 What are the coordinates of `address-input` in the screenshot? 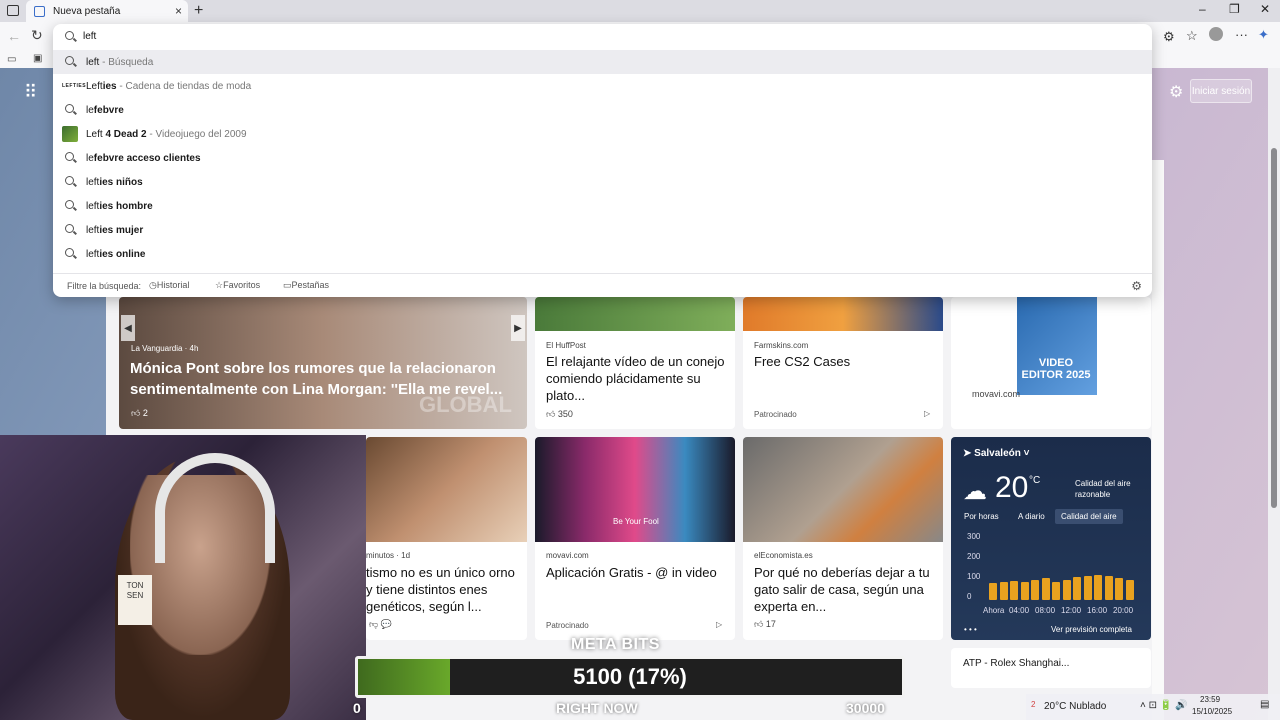 It's located at (283, 36).